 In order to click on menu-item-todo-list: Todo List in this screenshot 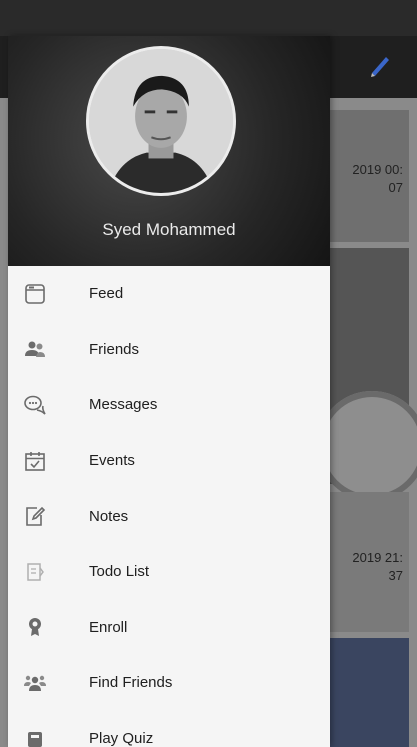, I will do `click(169, 572)`.